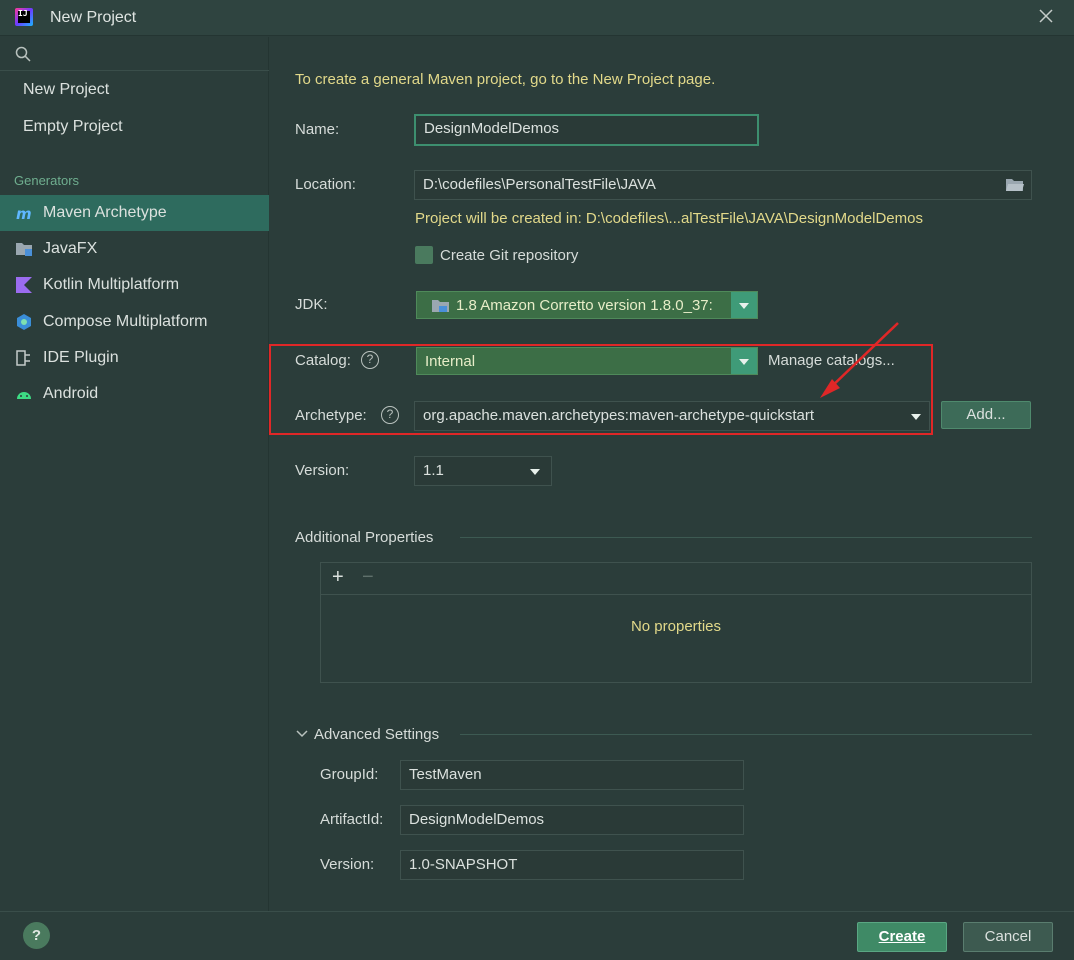 The height and width of the screenshot is (960, 1074). What do you see at coordinates (70, 248) in the screenshot?
I see `generator-label: JavaFX` at bounding box center [70, 248].